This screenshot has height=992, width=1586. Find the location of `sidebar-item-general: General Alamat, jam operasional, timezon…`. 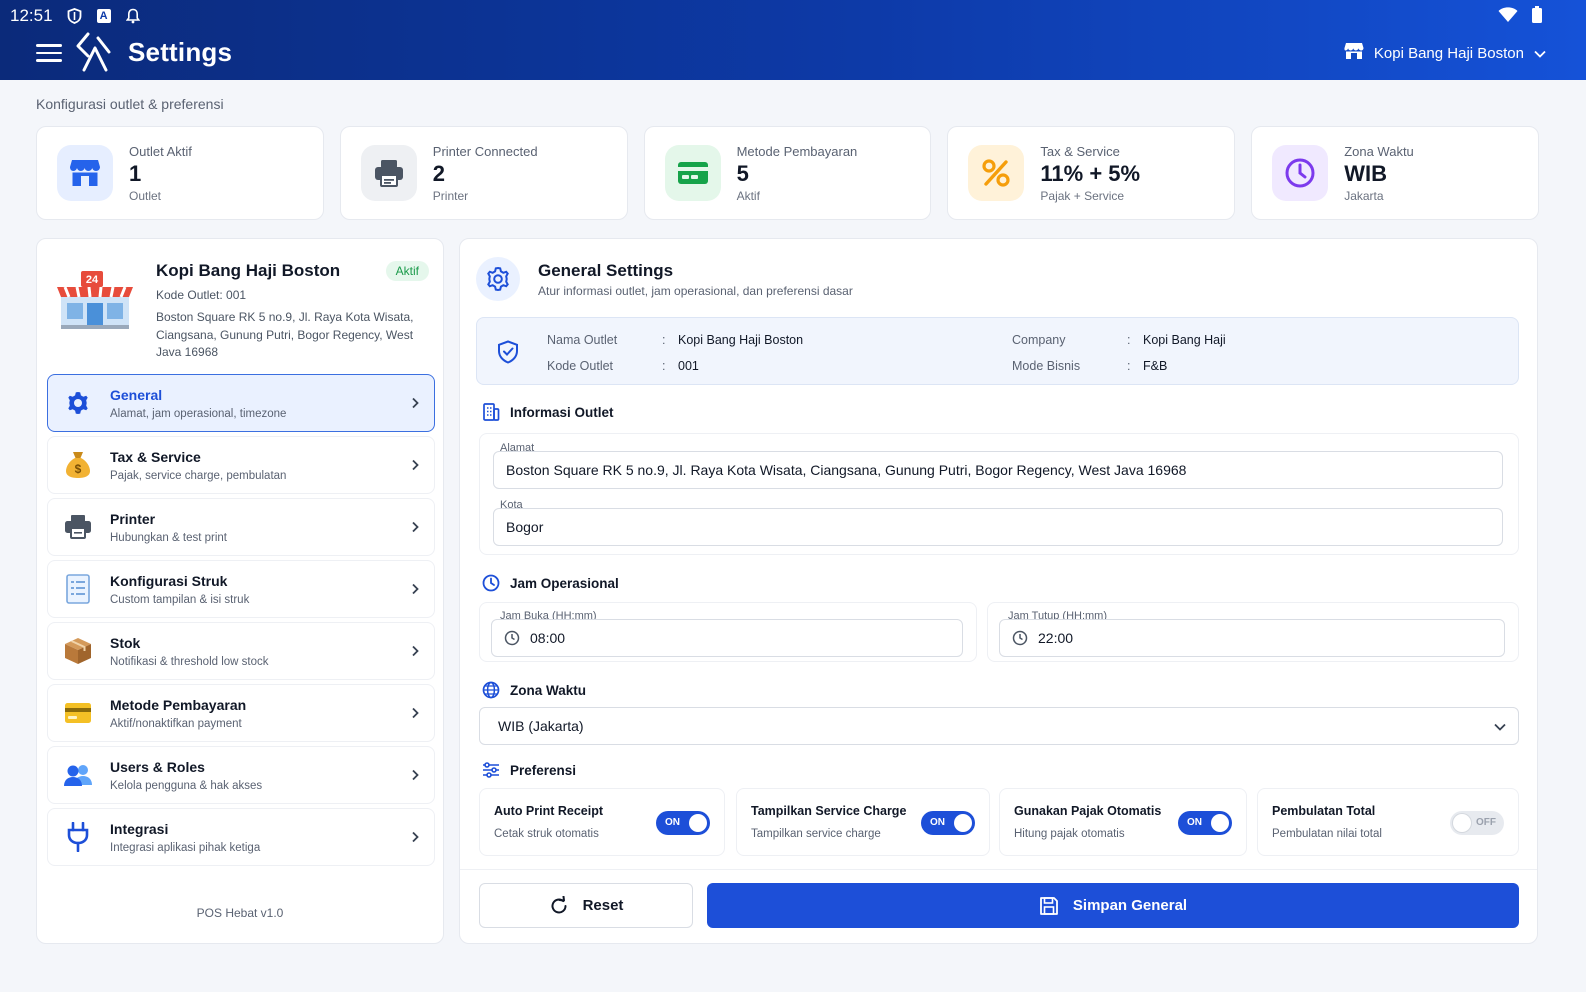

sidebar-item-general: General Alamat, jam operasional, timezon… is located at coordinates (241, 403).